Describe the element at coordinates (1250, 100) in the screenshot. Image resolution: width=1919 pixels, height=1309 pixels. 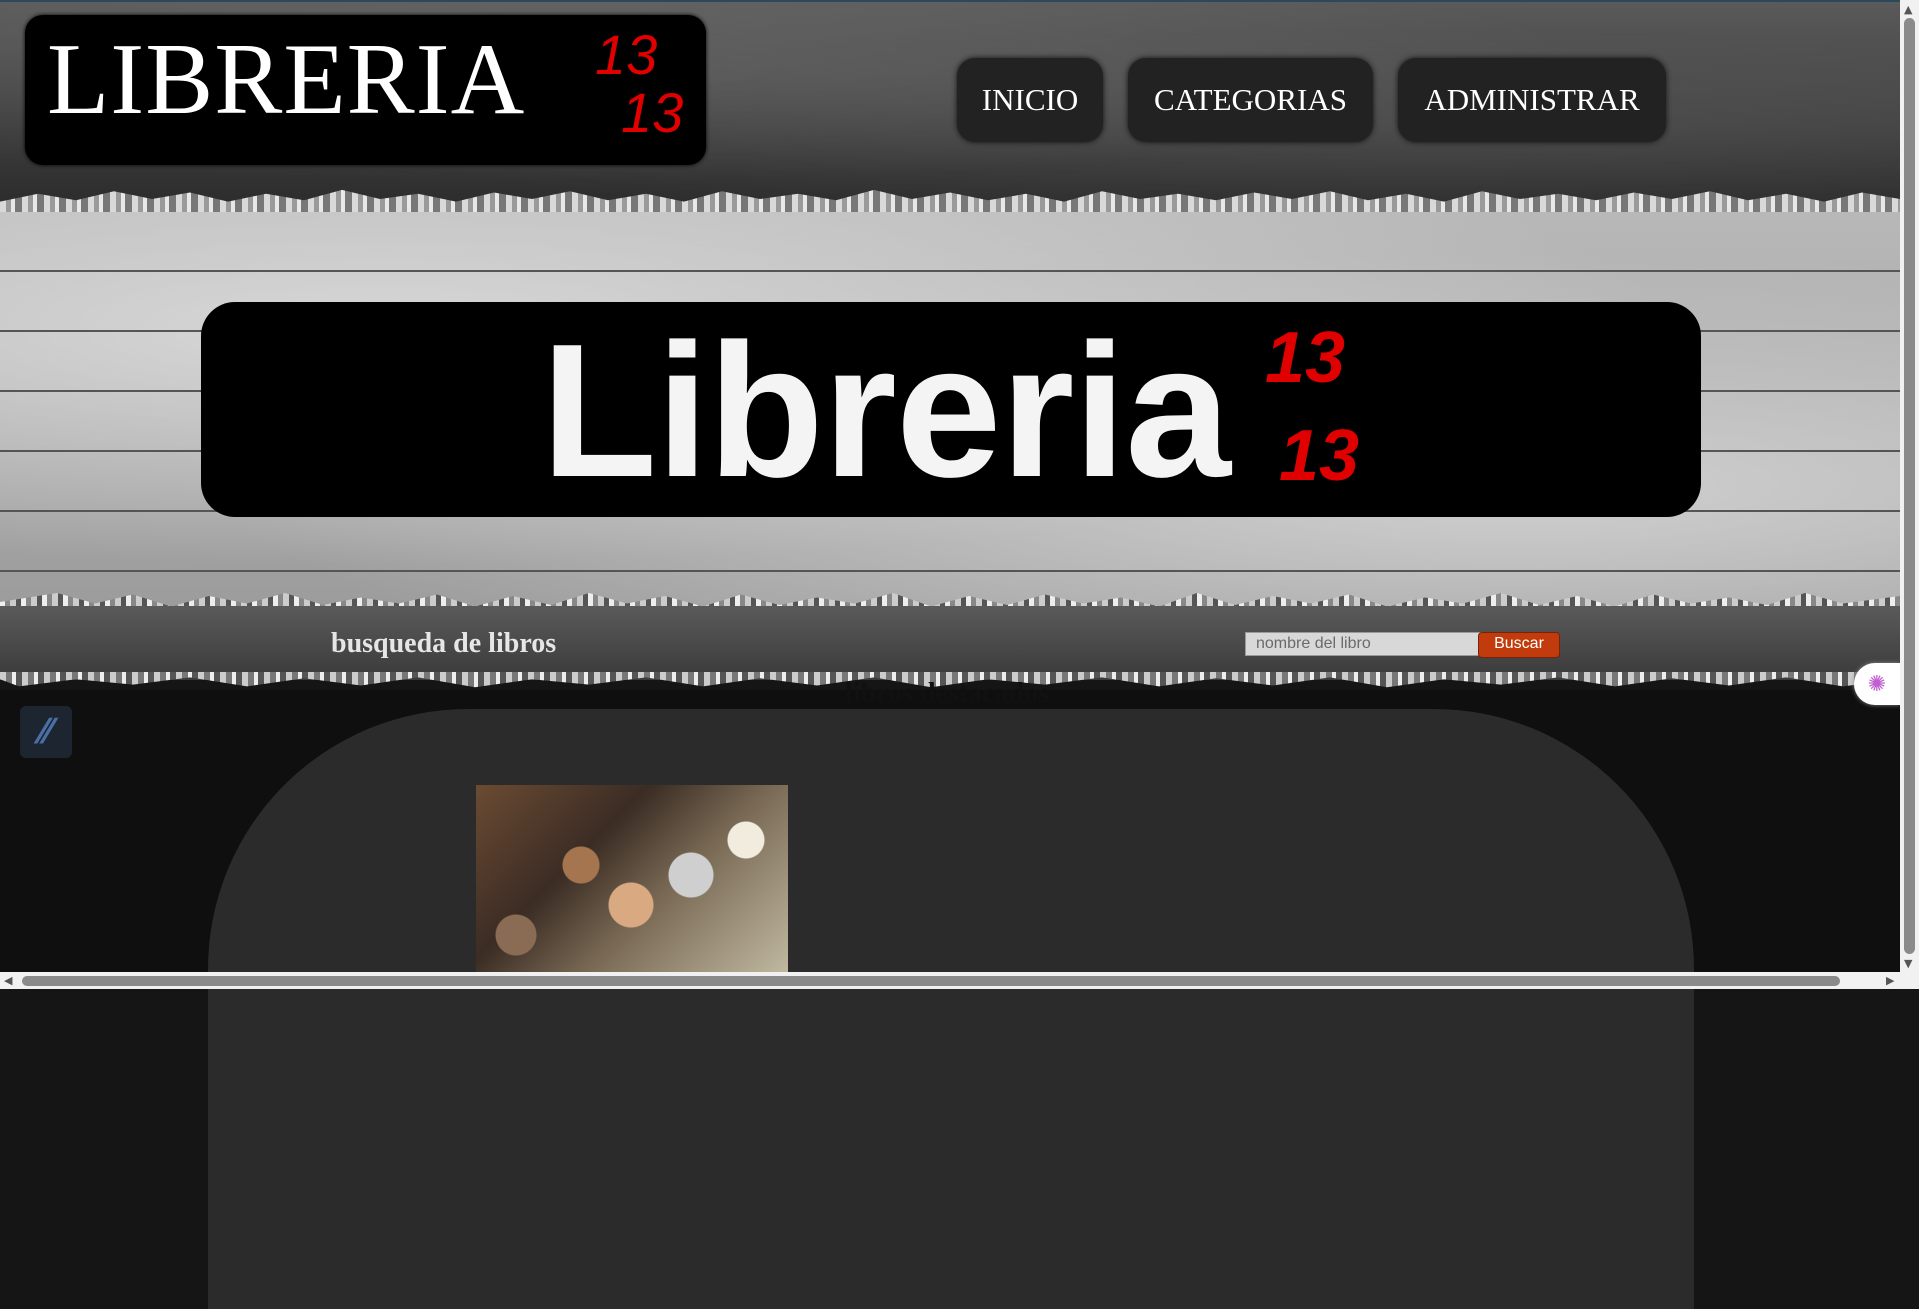
I see `nav-categorias: CATEGORIAS` at that location.